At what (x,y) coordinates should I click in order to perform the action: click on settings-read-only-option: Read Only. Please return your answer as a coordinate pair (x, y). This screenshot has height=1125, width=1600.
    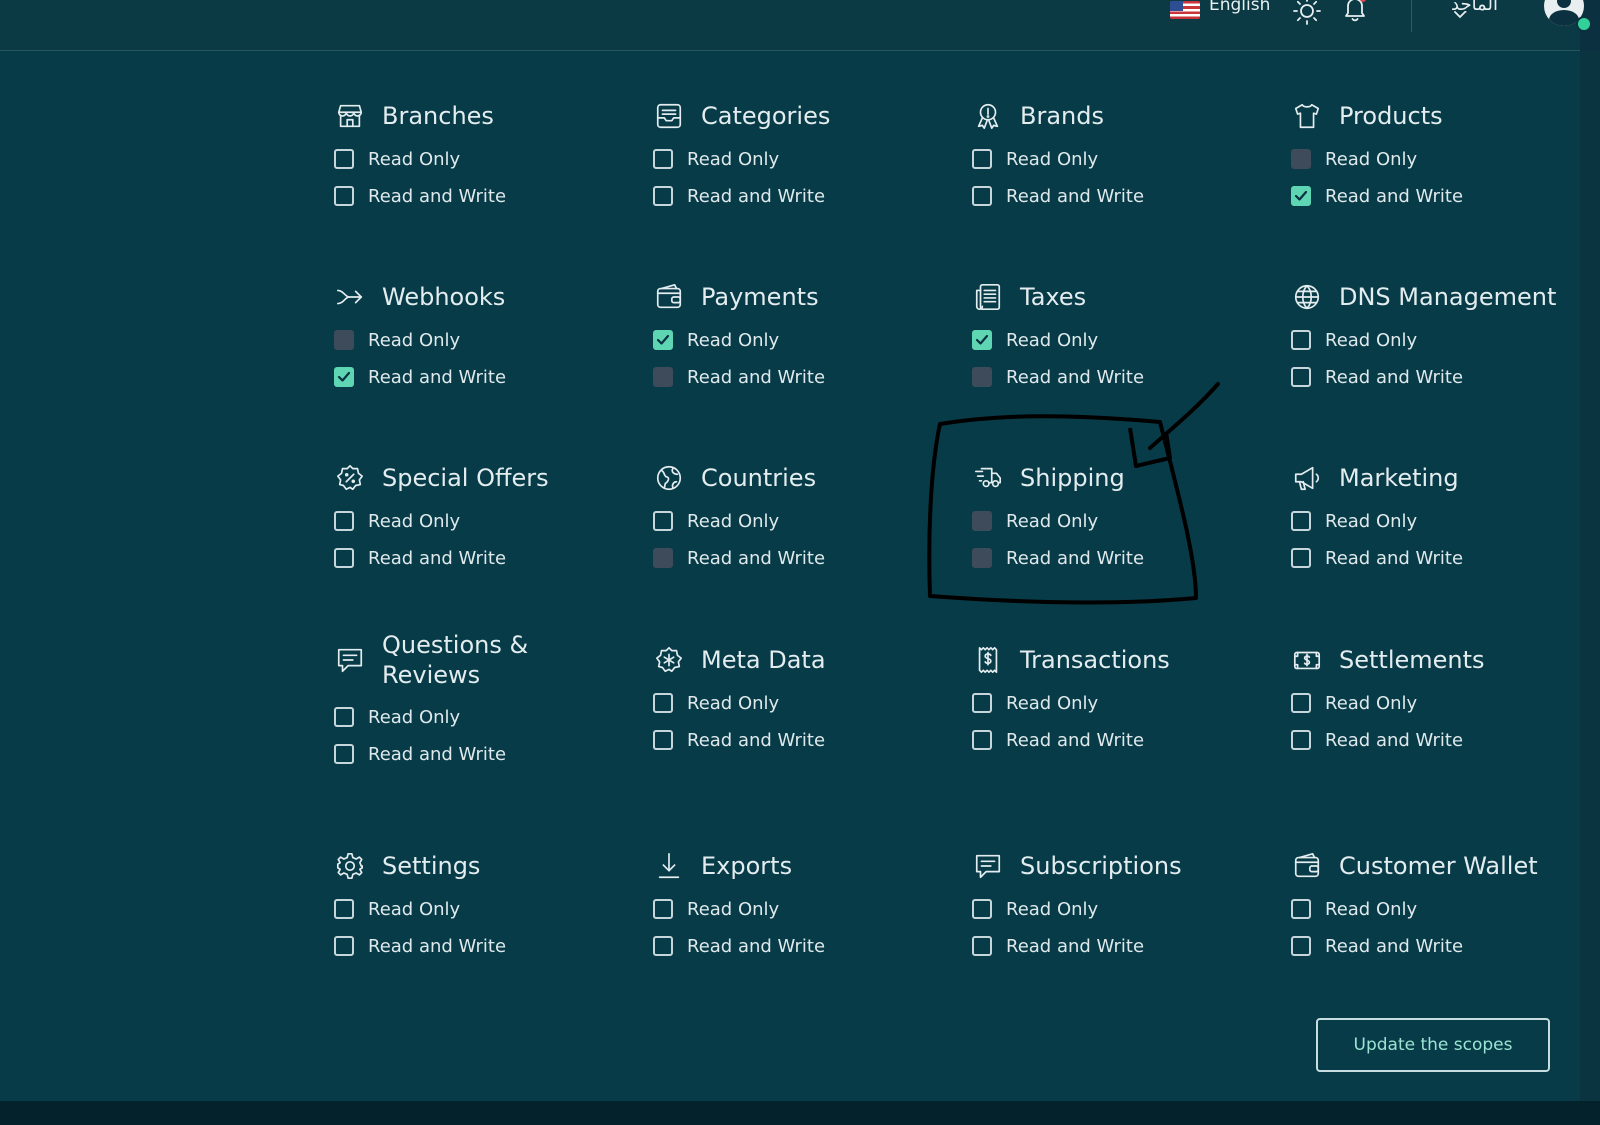
    Looking at the image, I should click on (479, 909).